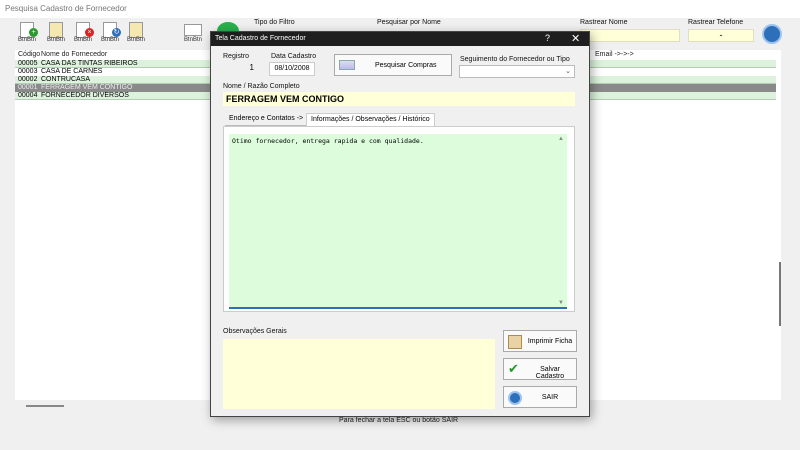 The width and height of the screenshot is (800, 450). What do you see at coordinates (409, 22) in the screenshot?
I see `pesquisar-nome-label: Pesquisar por Nome` at bounding box center [409, 22].